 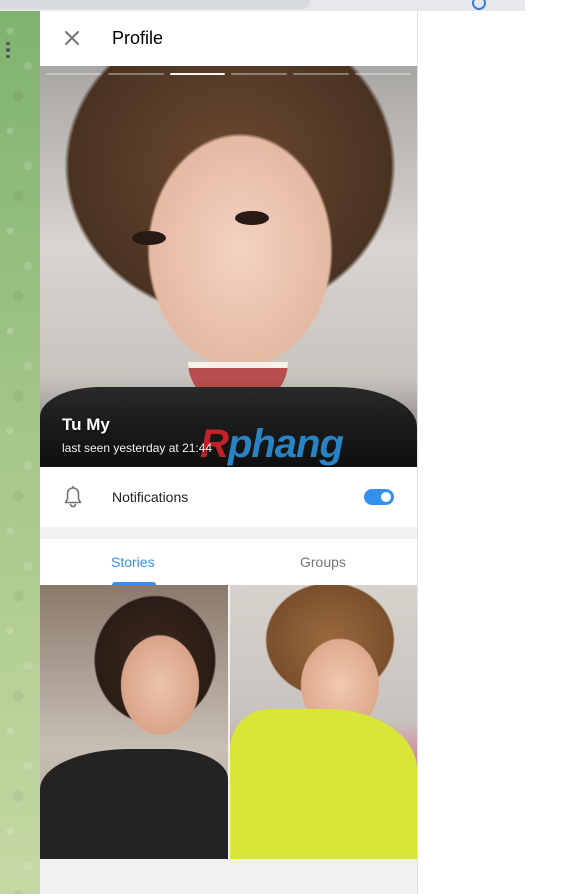 I want to click on notifications-row: Notifications, so click(x=228, y=497).